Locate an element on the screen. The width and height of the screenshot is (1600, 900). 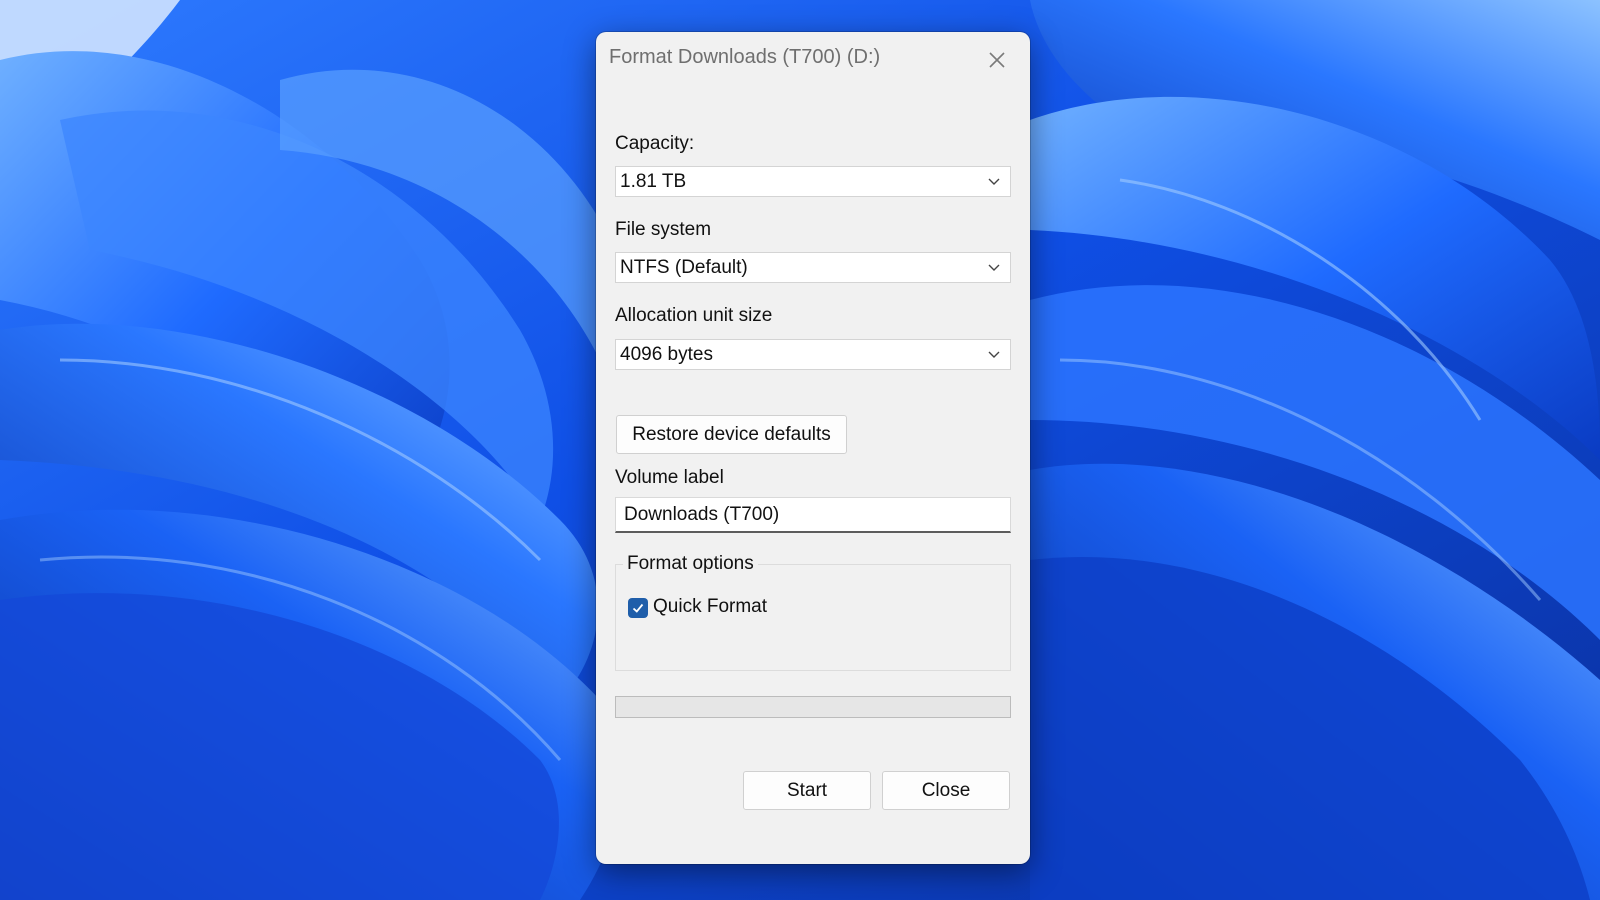
file-system-dropdown: NTFS (Default) is located at coordinates (813, 267).